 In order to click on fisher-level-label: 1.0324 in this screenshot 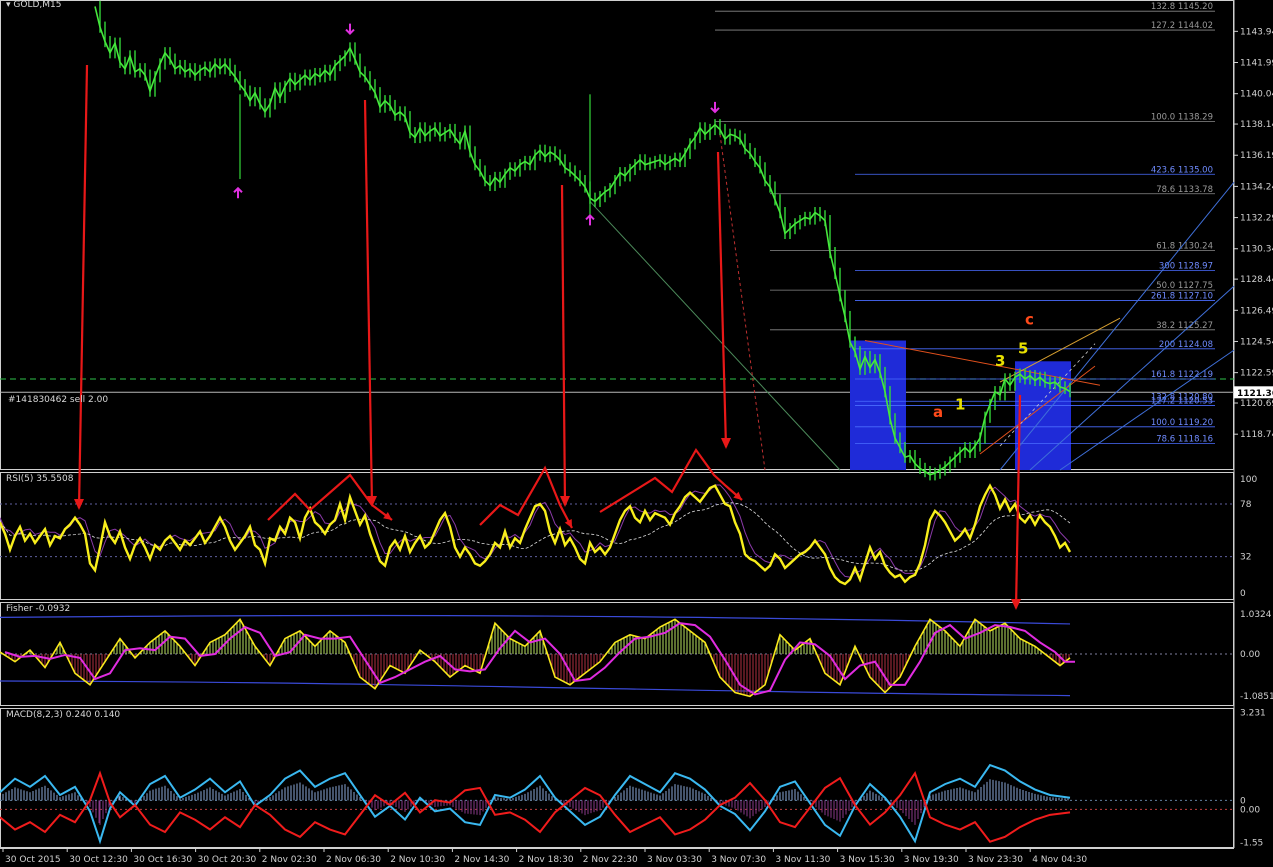, I will do `click(1256, 615)`.